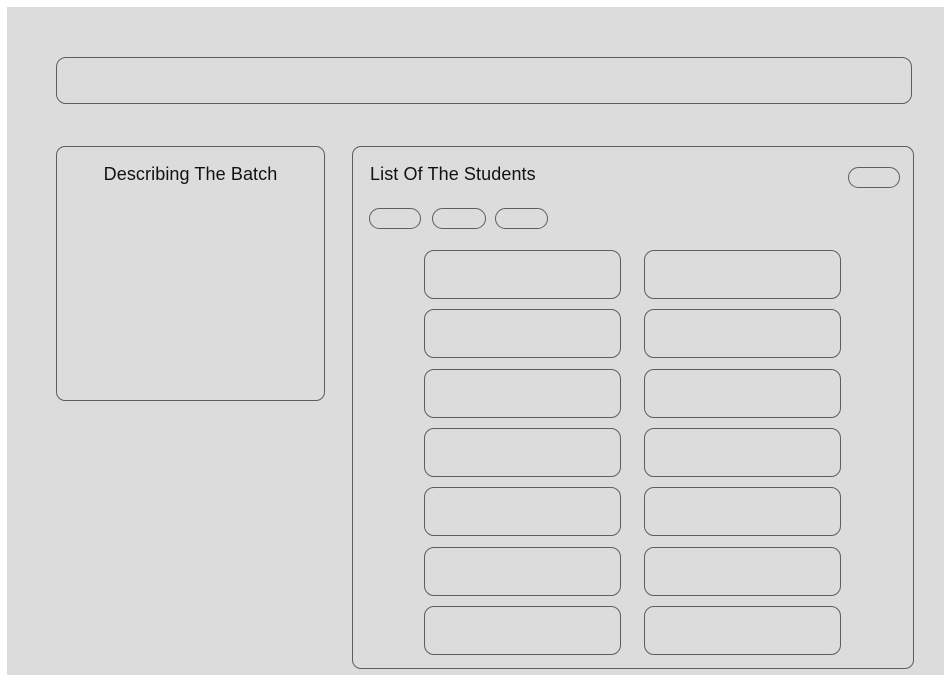  Describe the element at coordinates (453, 174) in the screenshot. I see `students-panel-title: List Of The Students` at that location.